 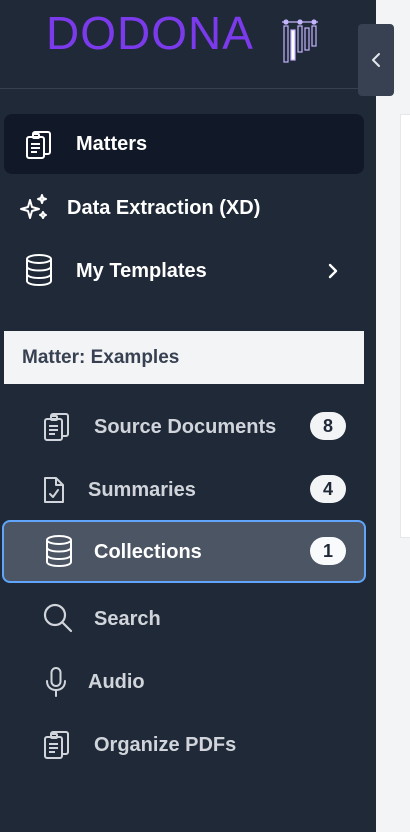 I want to click on nav-label-data-extraction: Data Extraction (XD), so click(x=164, y=208).